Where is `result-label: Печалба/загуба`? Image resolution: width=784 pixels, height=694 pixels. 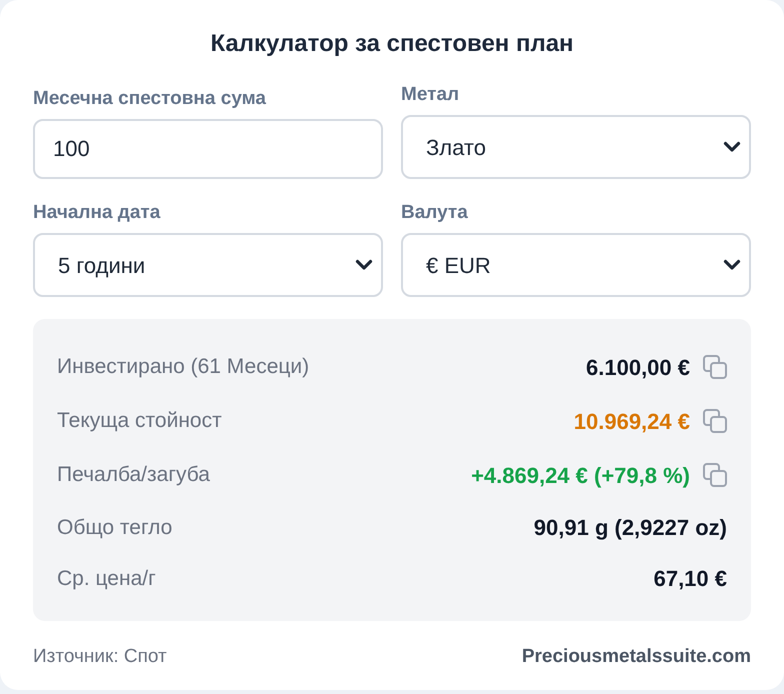 result-label: Печалба/загуба is located at coordinates (133, 475).